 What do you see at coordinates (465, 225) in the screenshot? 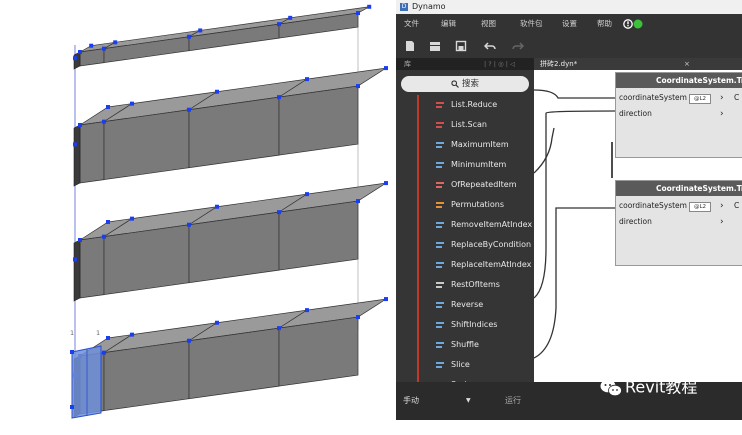
I see `library-item: RemoveItemAtIndex` at bounding box center [465, 225].